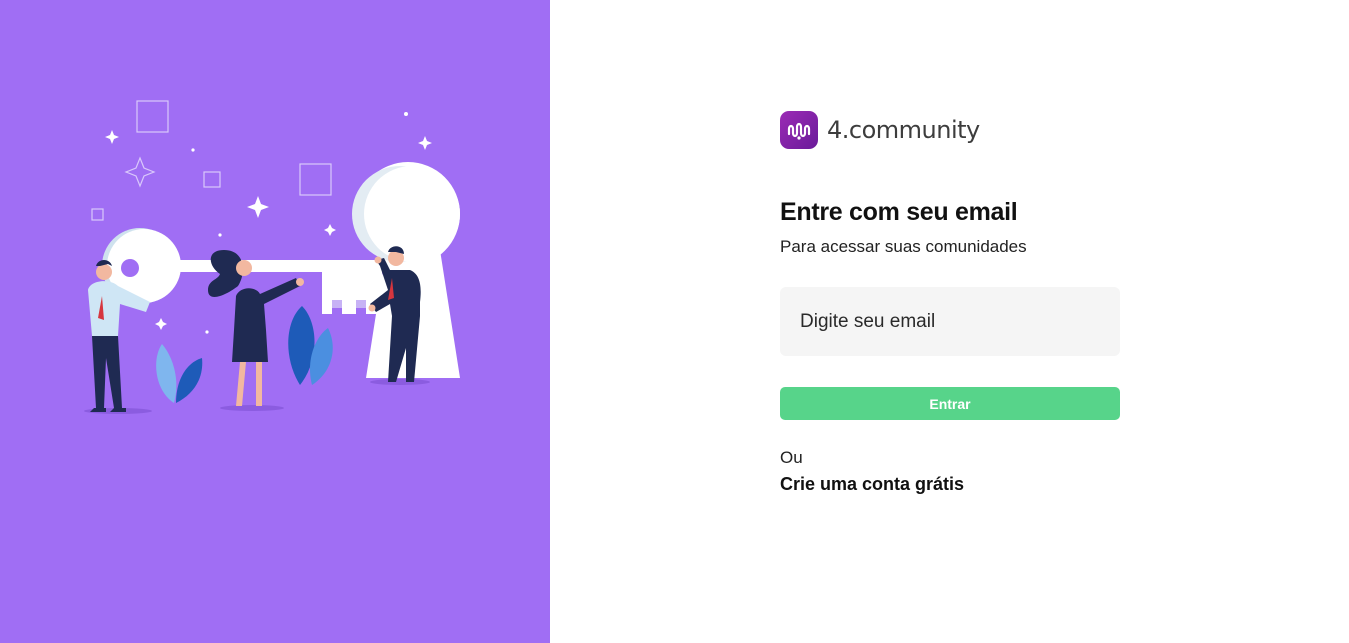 The width and height of the screenshot is (1349, 643). I want to click on brand-name: 4.community, so click(903, 130).